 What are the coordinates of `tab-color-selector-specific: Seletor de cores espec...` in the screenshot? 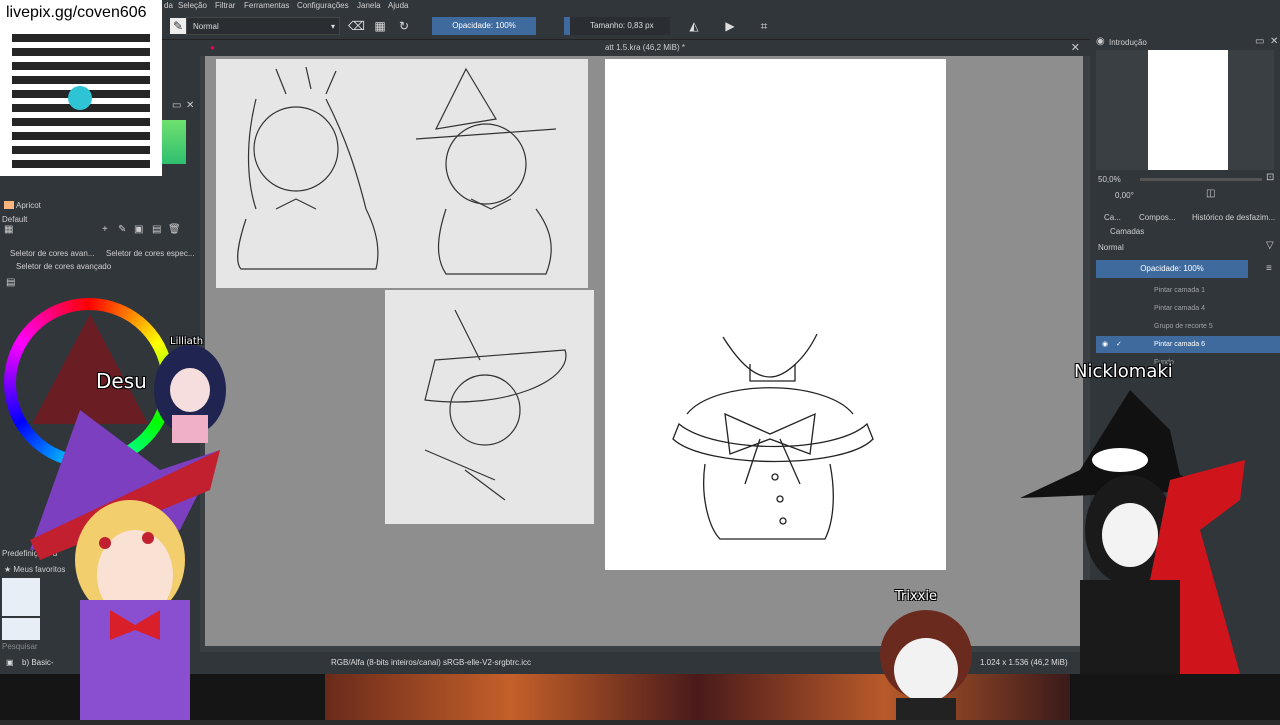 It's located at (150, 253).